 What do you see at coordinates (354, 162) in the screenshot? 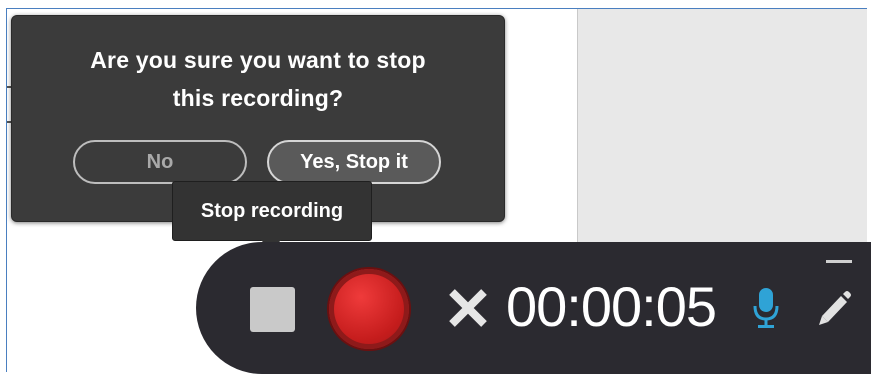
I see `yes-stop-button: Yes, Stop it` at bounding box center [354, 162].